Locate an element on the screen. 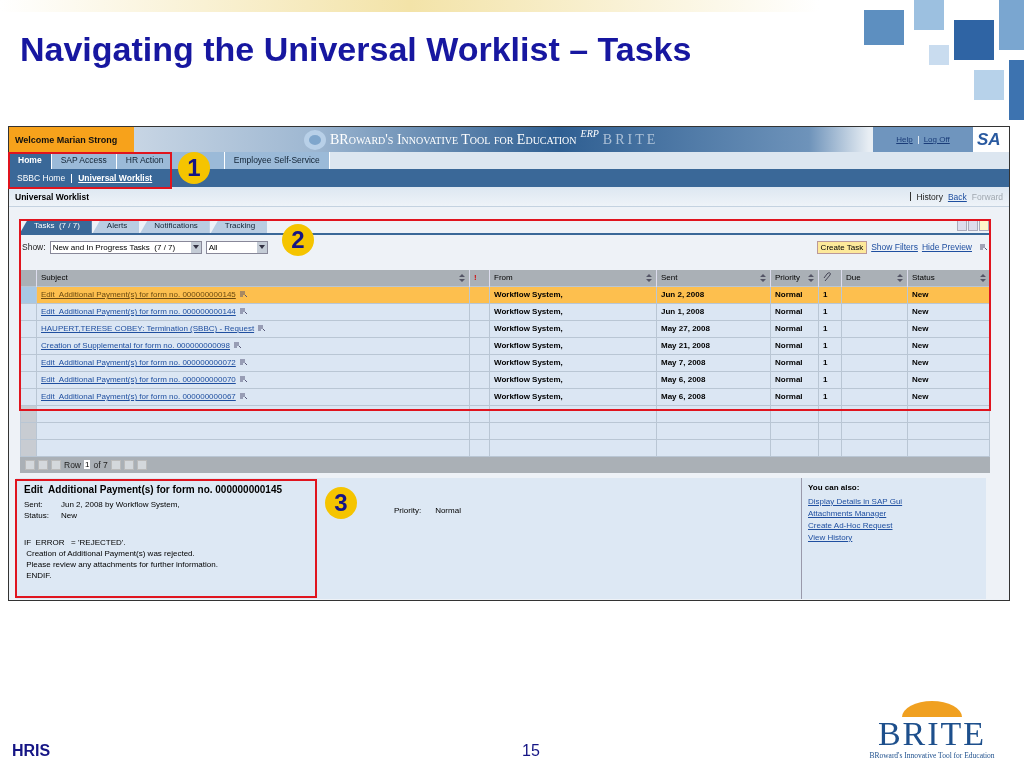  pager-label: Row is located at coordinates (72, 464).